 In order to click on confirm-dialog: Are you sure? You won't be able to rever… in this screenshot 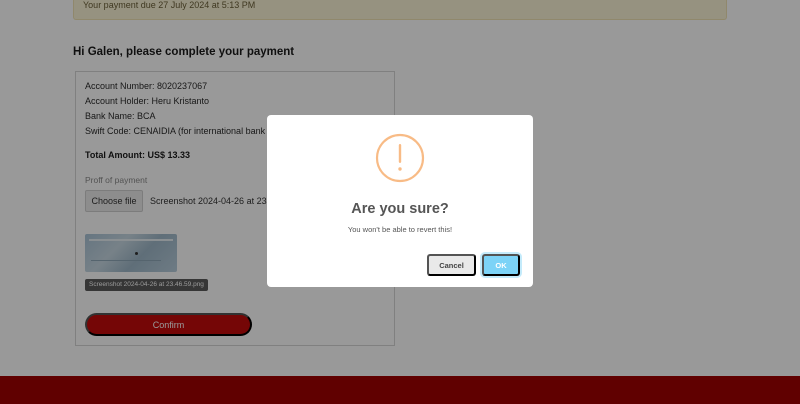, I will do `click(400, 201)`.